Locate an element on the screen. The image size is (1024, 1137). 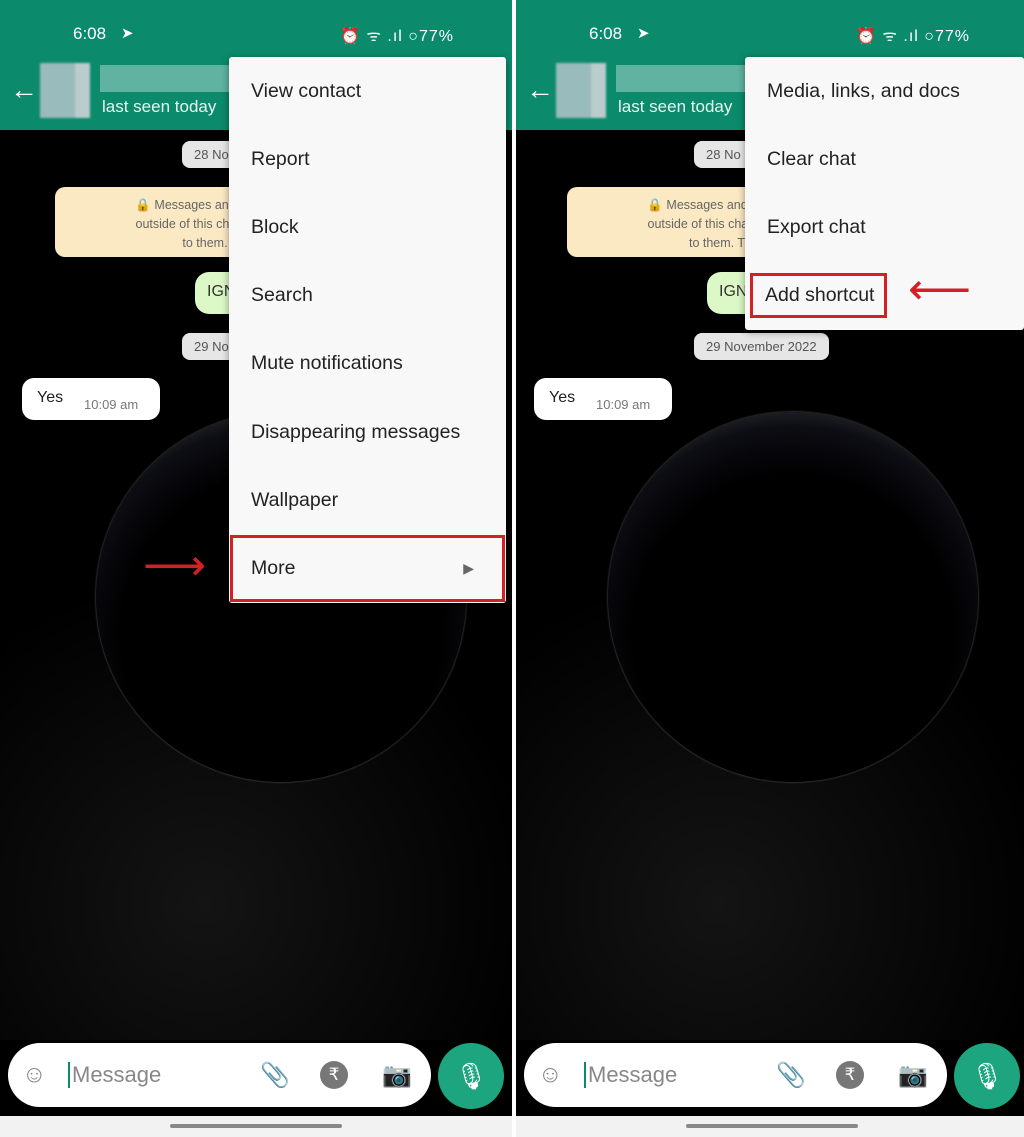
menu-item-report: Report is located at coordinates (367, 159).